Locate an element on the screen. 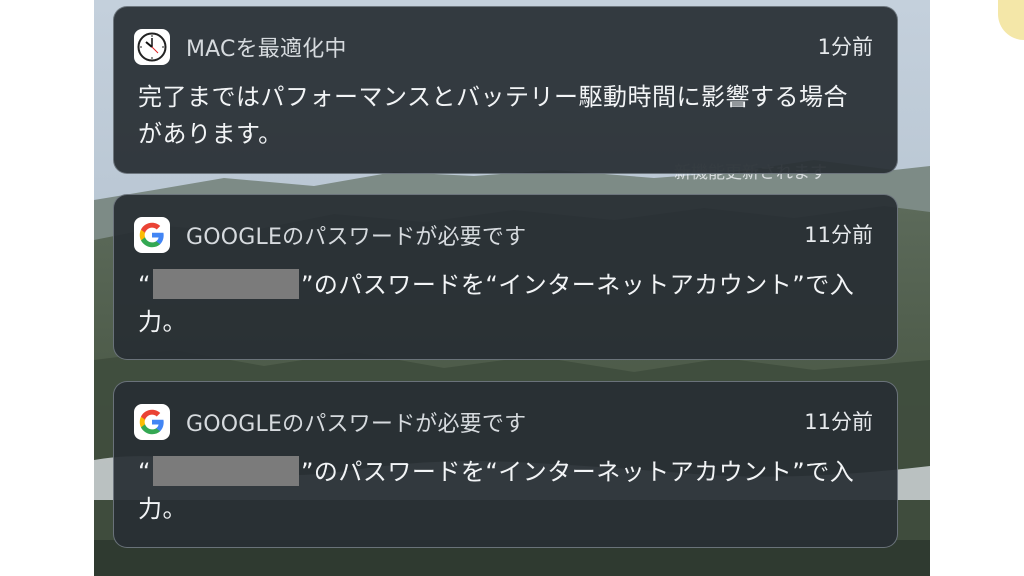 Image resolution: width=1024 pixels, height=576 pixels. notification-app-name: MACを最適化中 is located at coordinates (266, 49).